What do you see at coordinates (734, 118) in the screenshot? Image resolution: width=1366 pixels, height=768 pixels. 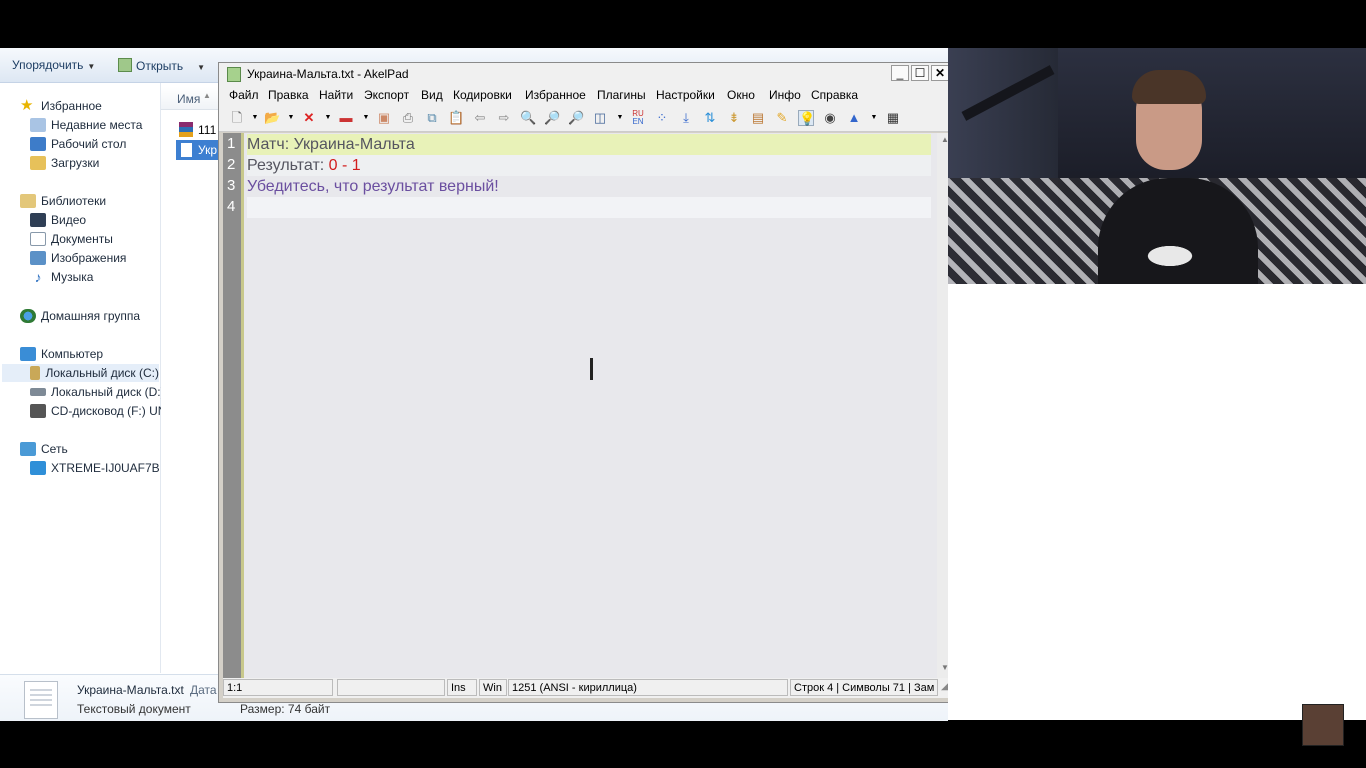 I see `sort-numbers-icon: ⇟` at bounding box center [734, 118].